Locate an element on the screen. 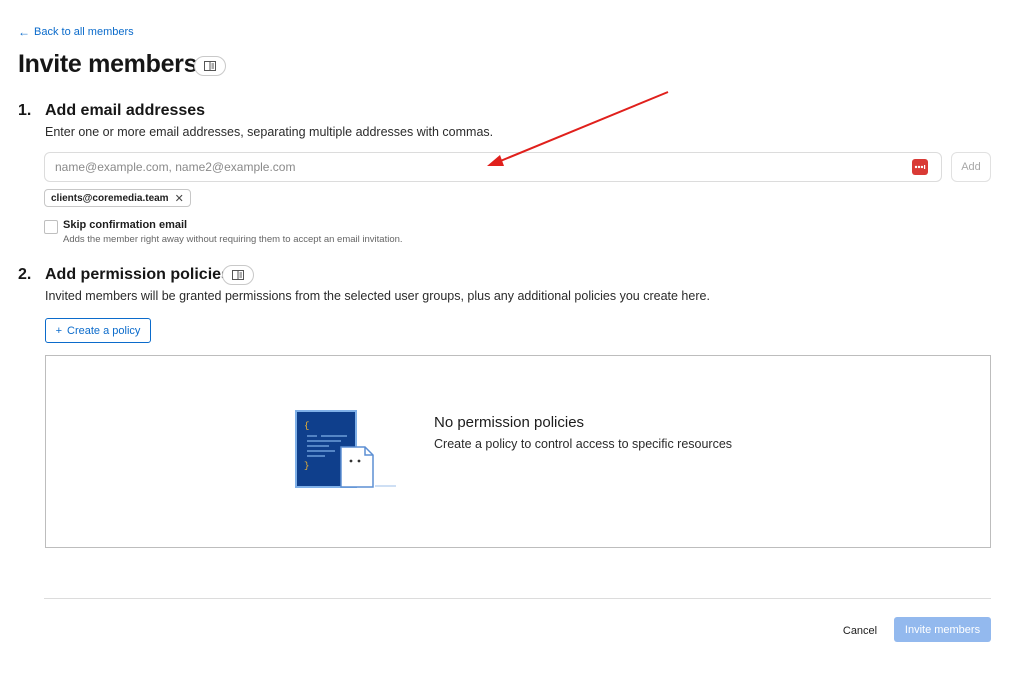 The height and width of the screenshot is (680, 1024). empty-state-title: No permission policies is located at coordinates (509, 422).